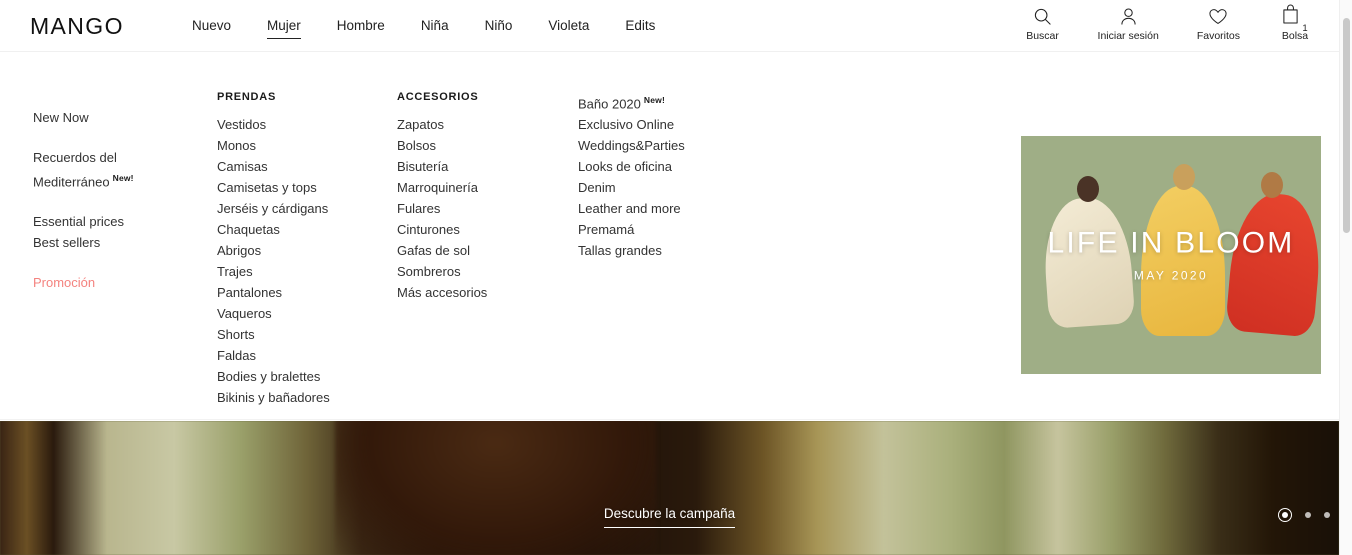 The image size is (1352, 555). Describe the element at coordinates (304, 145) in the screenshot. I see `prendas-link-monos: Monos` at that location.